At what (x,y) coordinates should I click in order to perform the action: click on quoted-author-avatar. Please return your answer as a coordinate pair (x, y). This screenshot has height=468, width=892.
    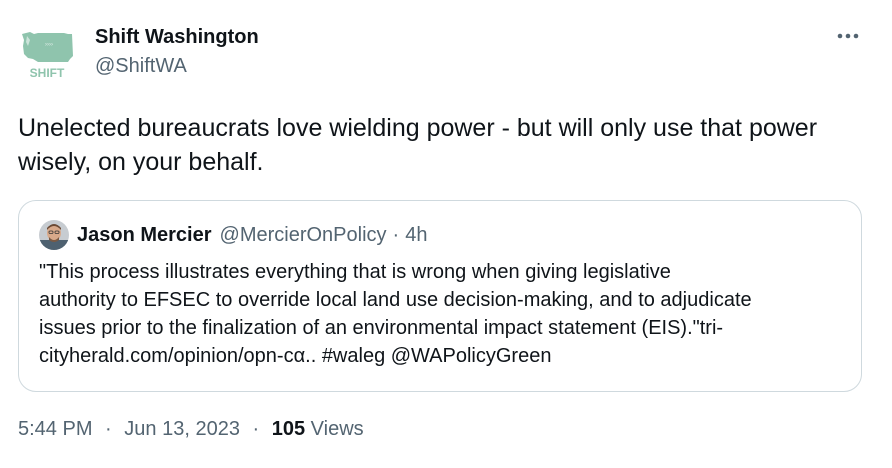
    Looking at the image, I should click on (54, 235).